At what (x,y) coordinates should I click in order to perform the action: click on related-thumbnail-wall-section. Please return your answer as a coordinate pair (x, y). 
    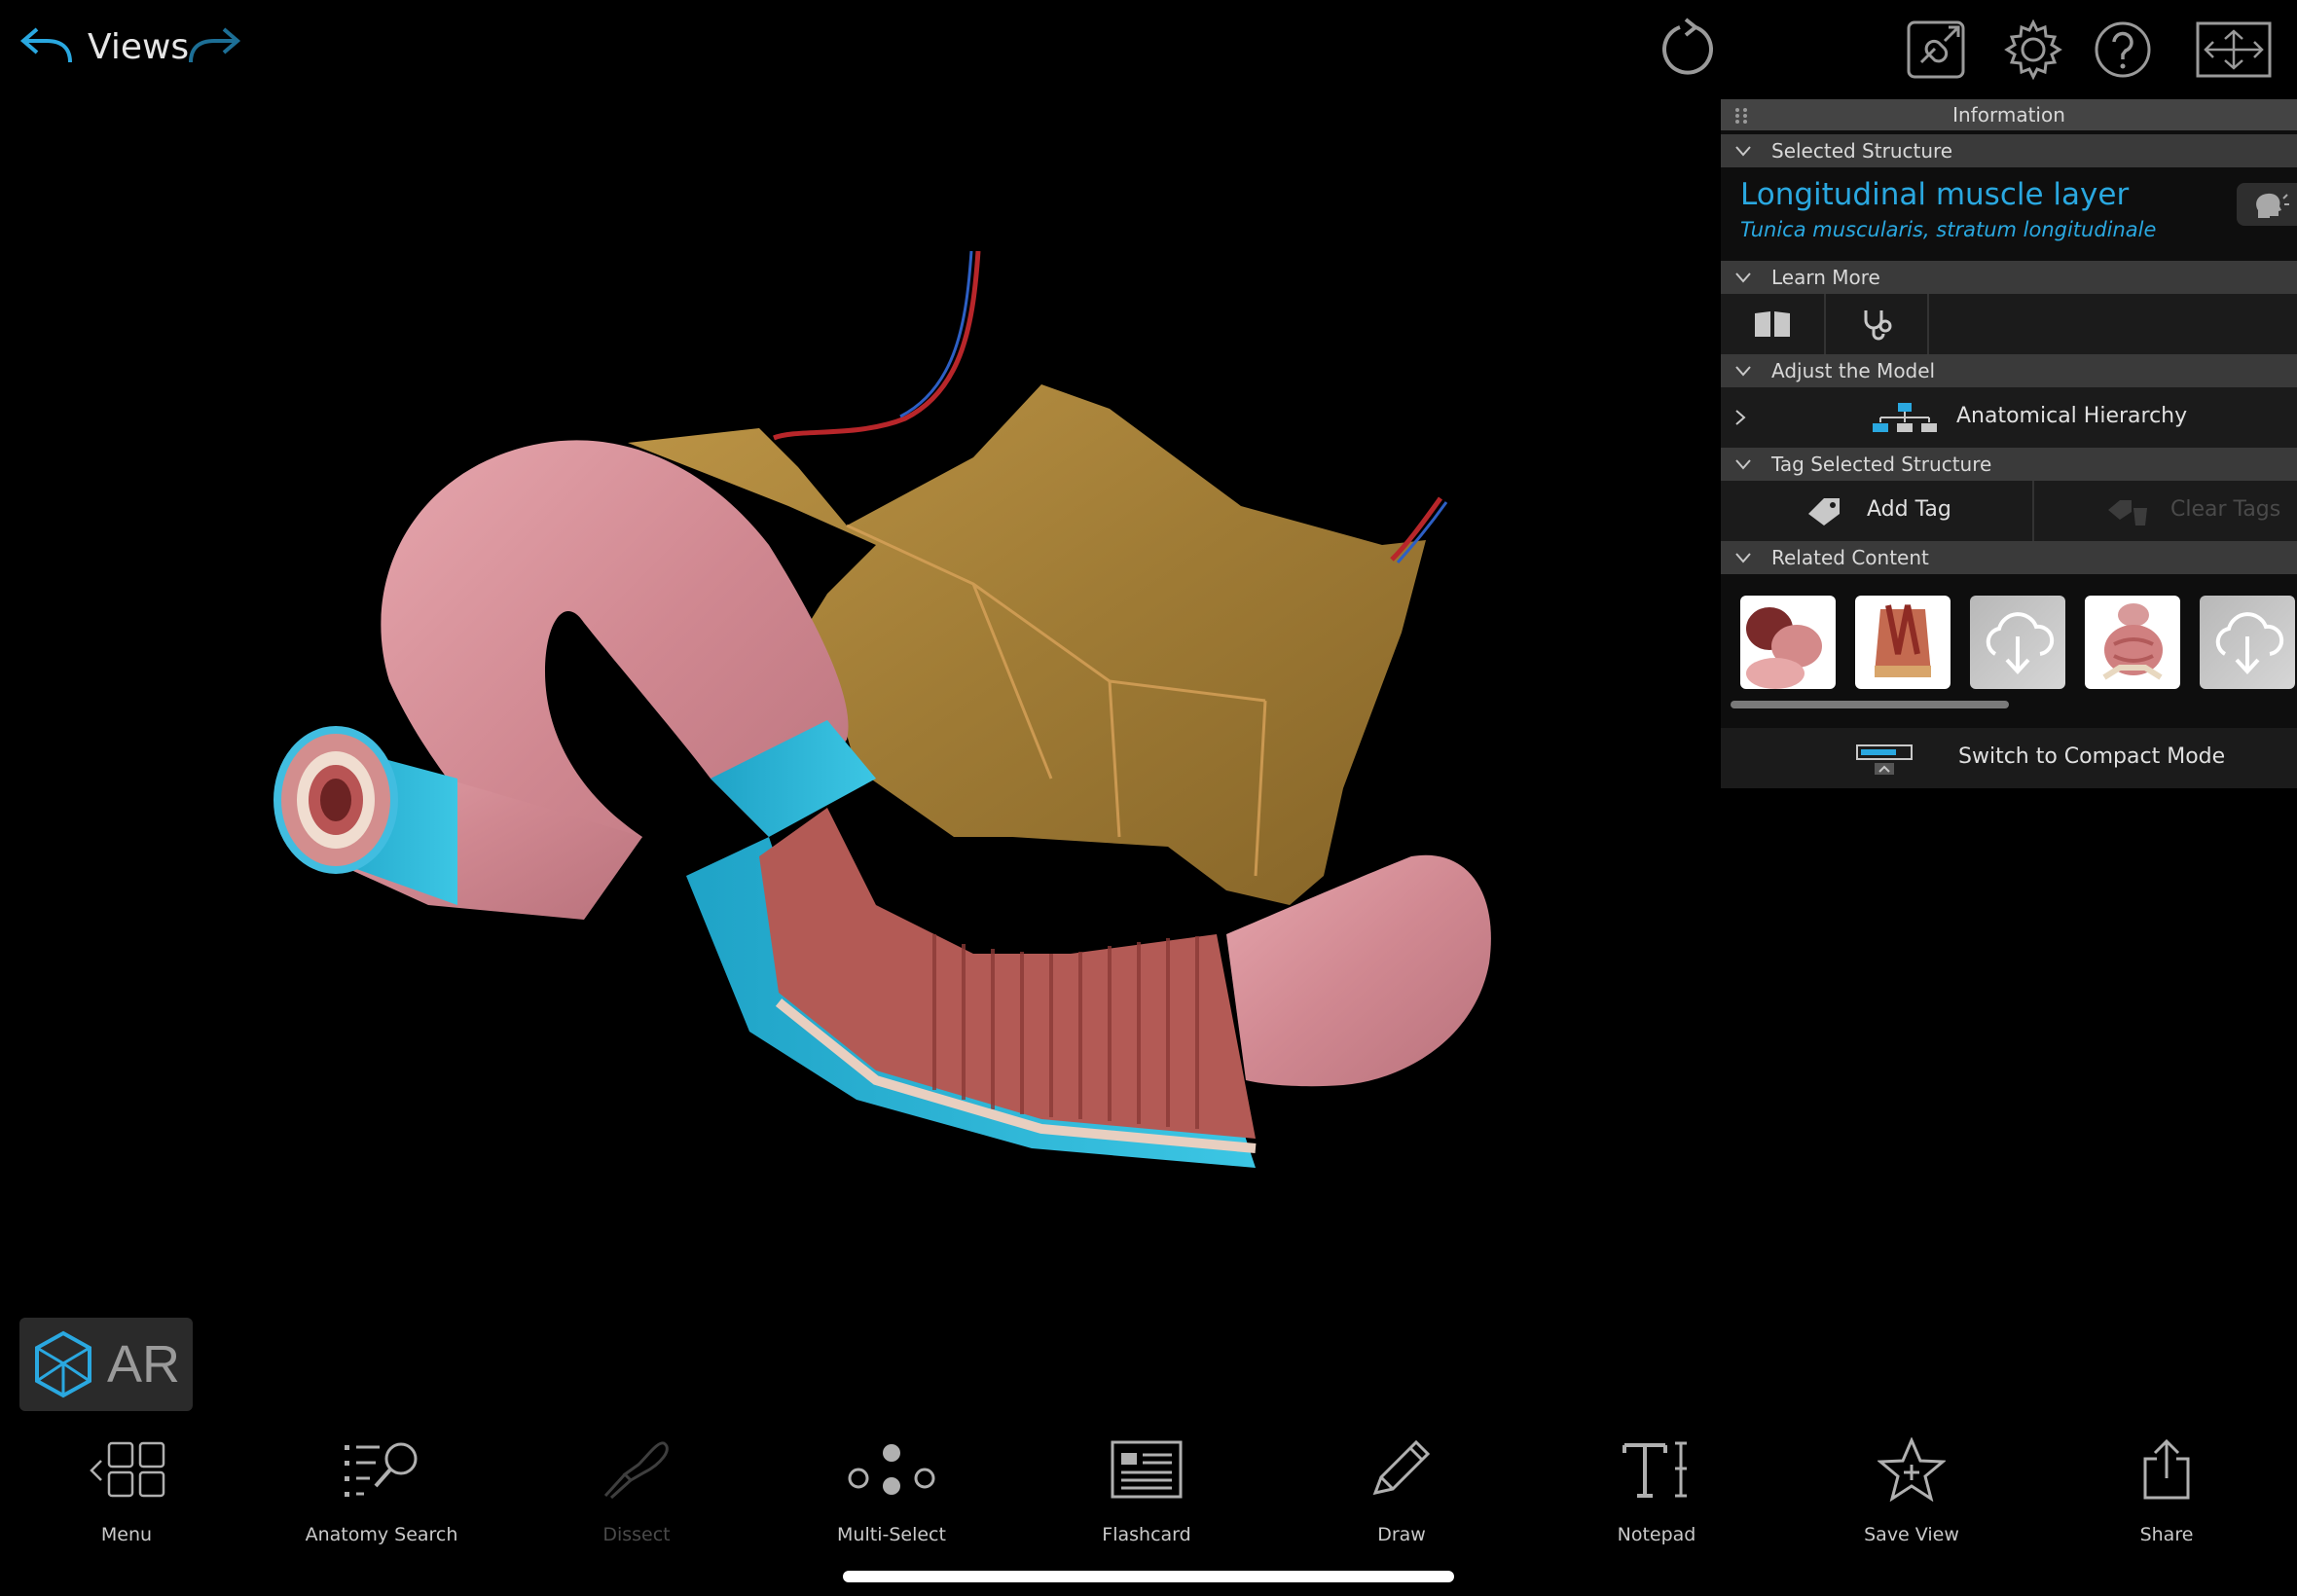
    Looking at the image, I should click on (1903, 643).